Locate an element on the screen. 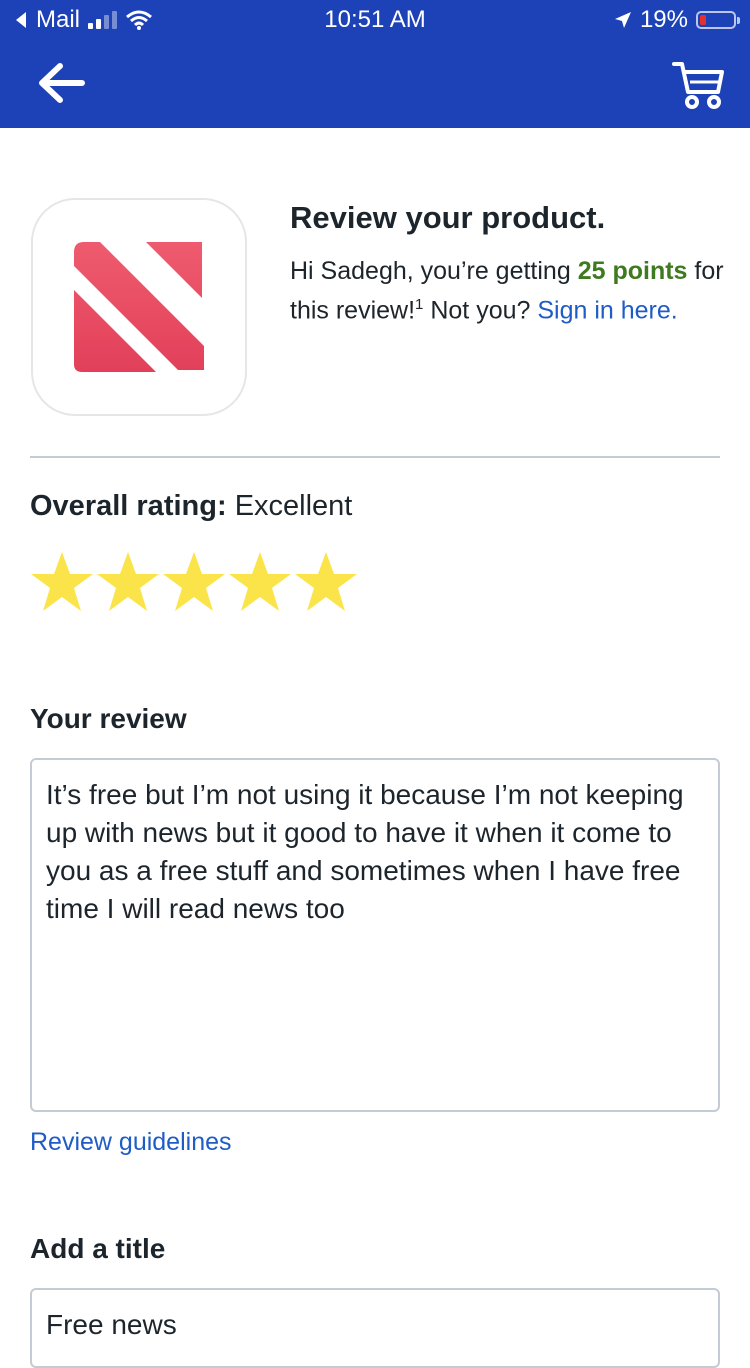 The image size is (750, 1368). star-rating is located at coordinates (194, 582).